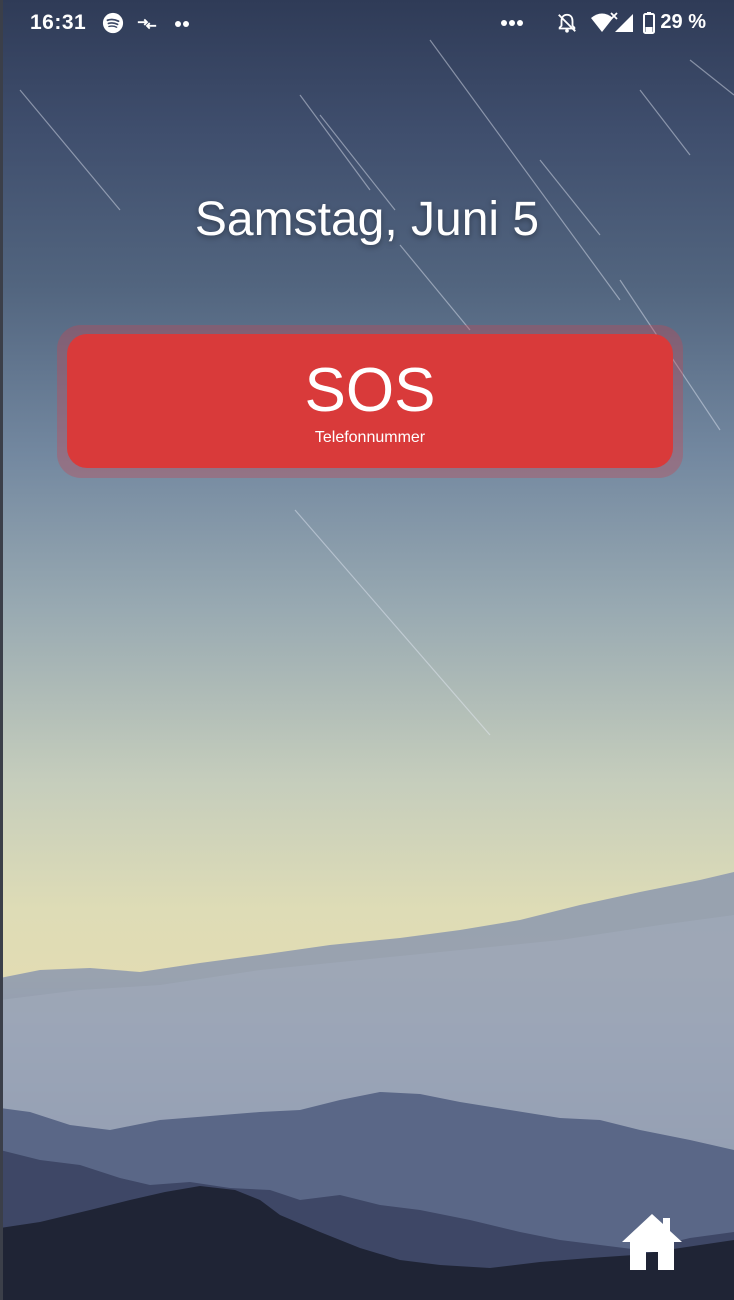 The height and width of the screenshot is (1300, 734). What do you see at coordinates (649, 23) in the screenshot?
I see `battery-icon` at bounding box center [649, 23].